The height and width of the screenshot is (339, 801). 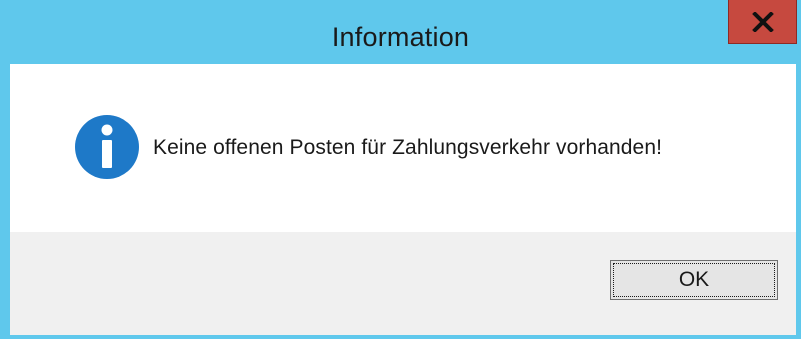 What do you see at coordinates (400, 37) in the screenshot?
I see `window-title: Information` at bounding box center [400, 37].